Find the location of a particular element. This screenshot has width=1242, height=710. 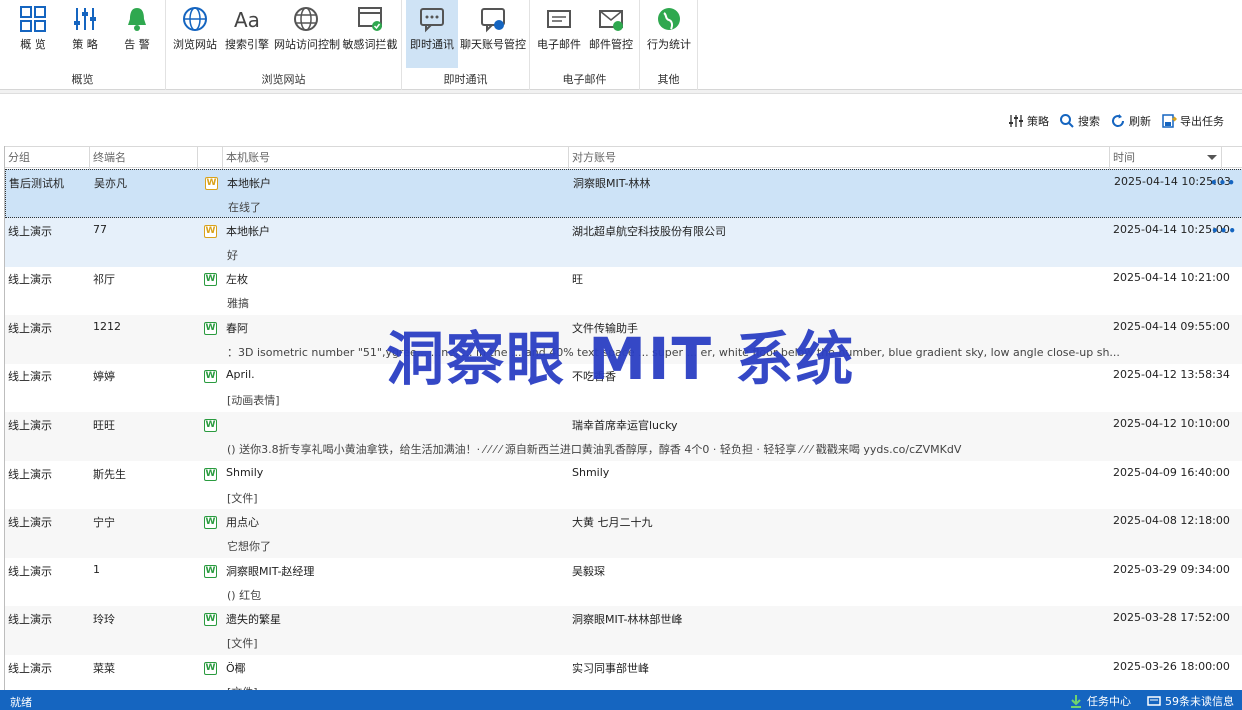

cell-terminal: 斯先生 is located at coordinates (109, 474).